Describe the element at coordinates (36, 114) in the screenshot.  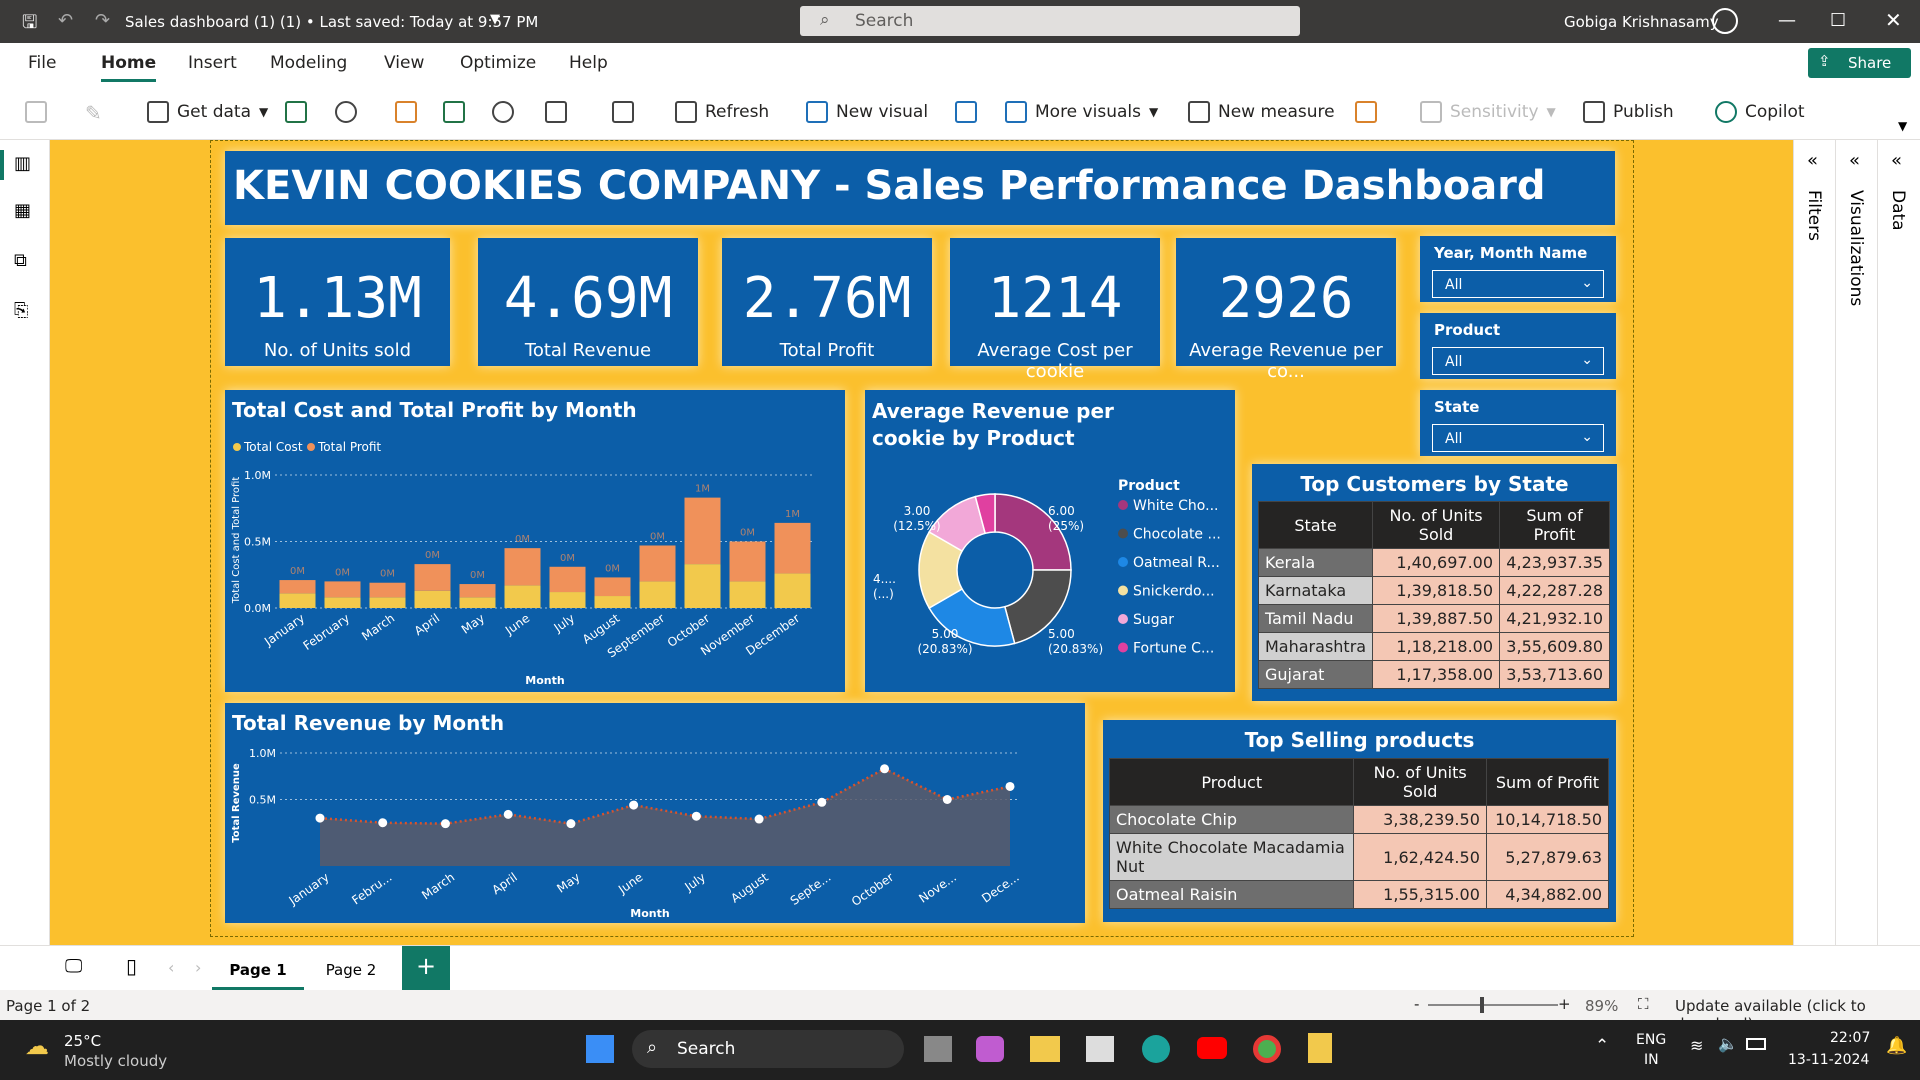
I see `paste-icon` at that location.